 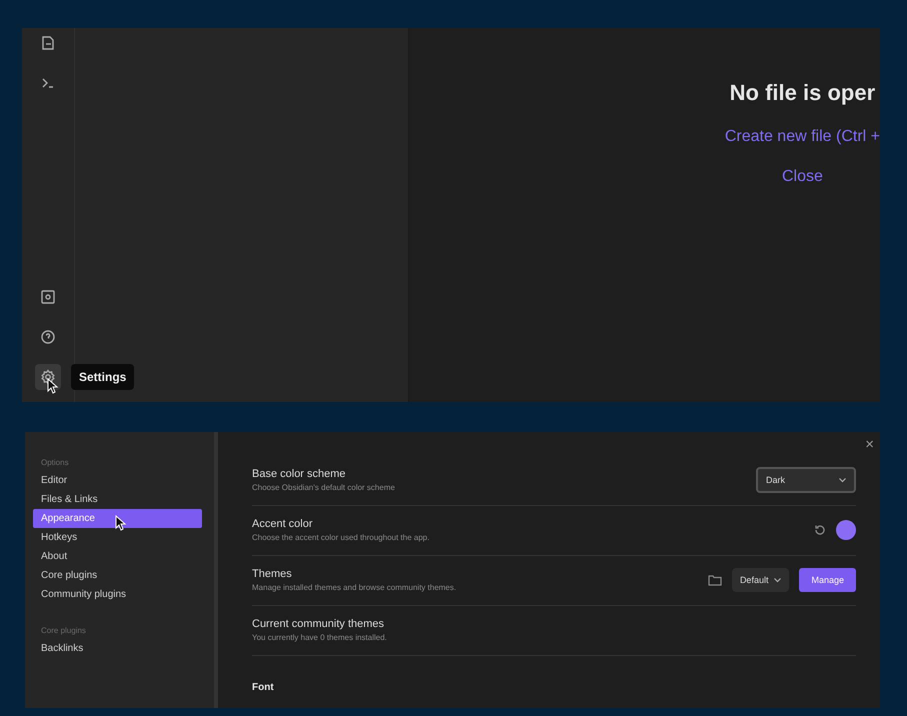 What do you see at coordinates (119, 648) in the screenshot?
I see `nav-item: Backlinks` at bounding box center [119, 648].